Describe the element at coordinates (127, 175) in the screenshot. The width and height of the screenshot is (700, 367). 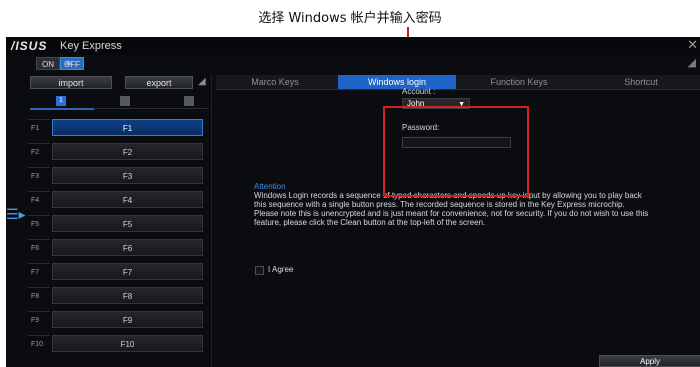
I see `fkey-button-f3: F3` at that location.